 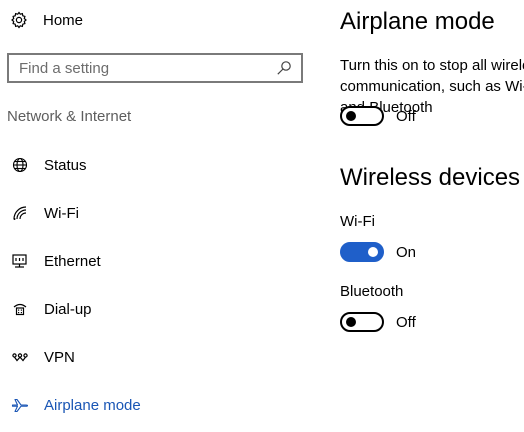 I want to click on sidebar-item-label: Wi-Fi, so click(x=61, y=213).